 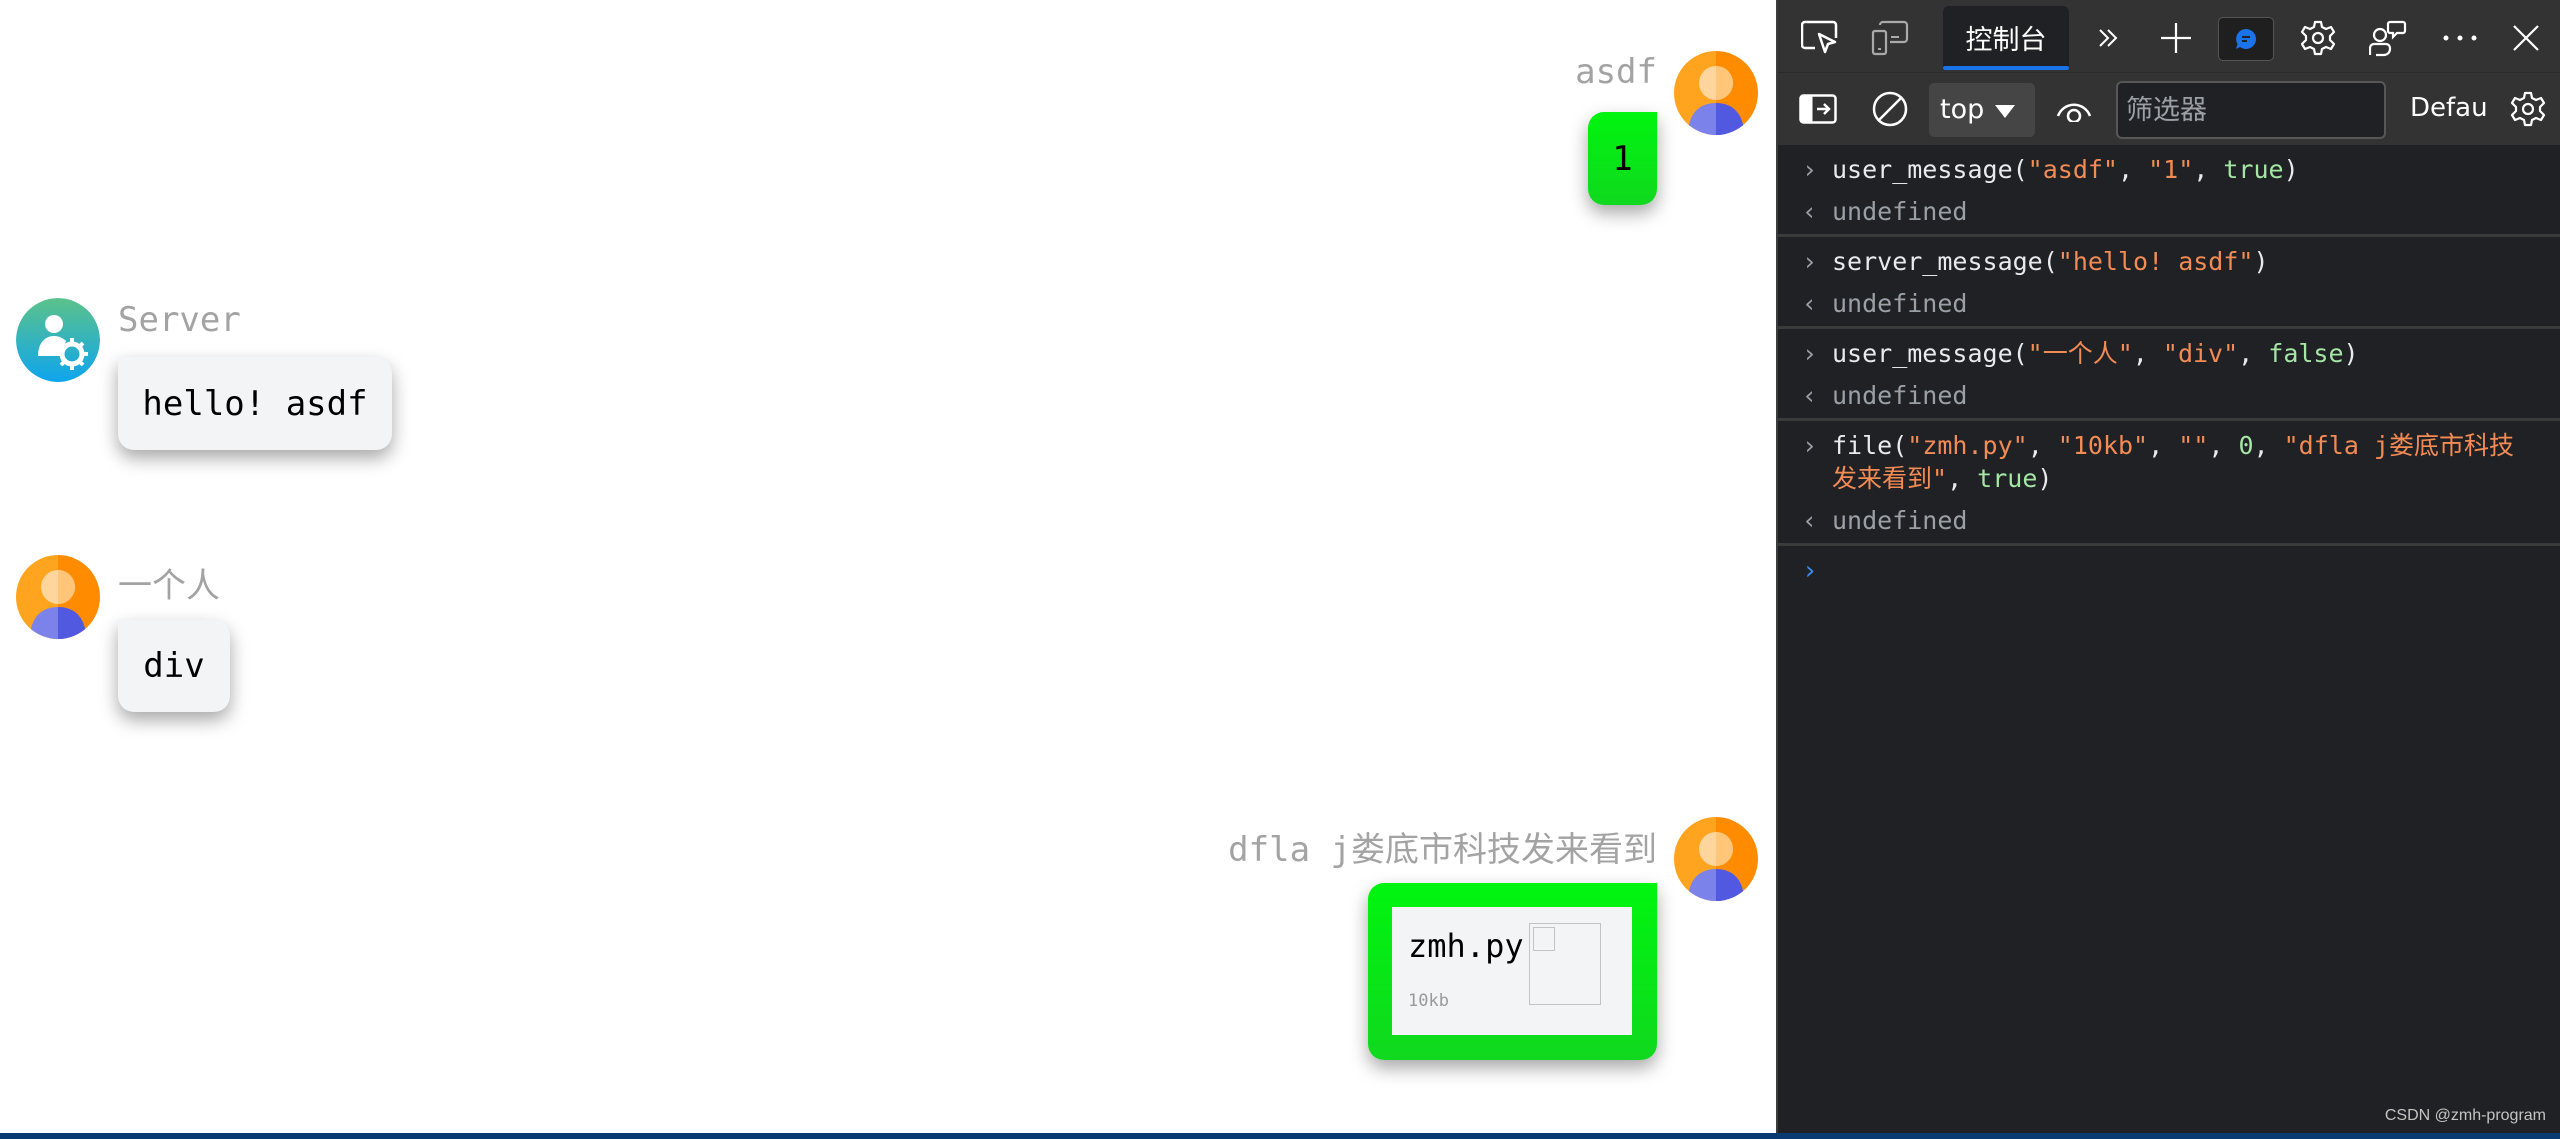 I want to click on console-input-line: › user_message("asdf", "1", true), so click(x=2169, y=169).